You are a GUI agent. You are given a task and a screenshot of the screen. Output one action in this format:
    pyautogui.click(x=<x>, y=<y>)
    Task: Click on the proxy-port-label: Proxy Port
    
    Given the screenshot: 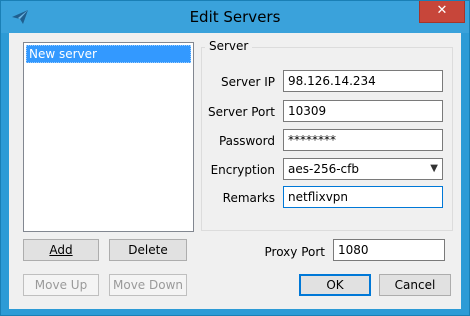 What is the action you would take?
    pyautogui.click(x=294, y=252)
    